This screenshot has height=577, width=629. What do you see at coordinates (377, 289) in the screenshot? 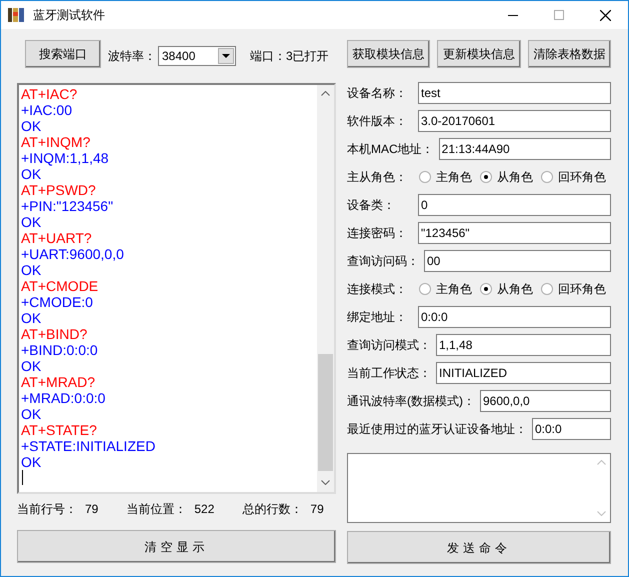
I see `field-label: 连接模式：` at bounding box center [377, 289].